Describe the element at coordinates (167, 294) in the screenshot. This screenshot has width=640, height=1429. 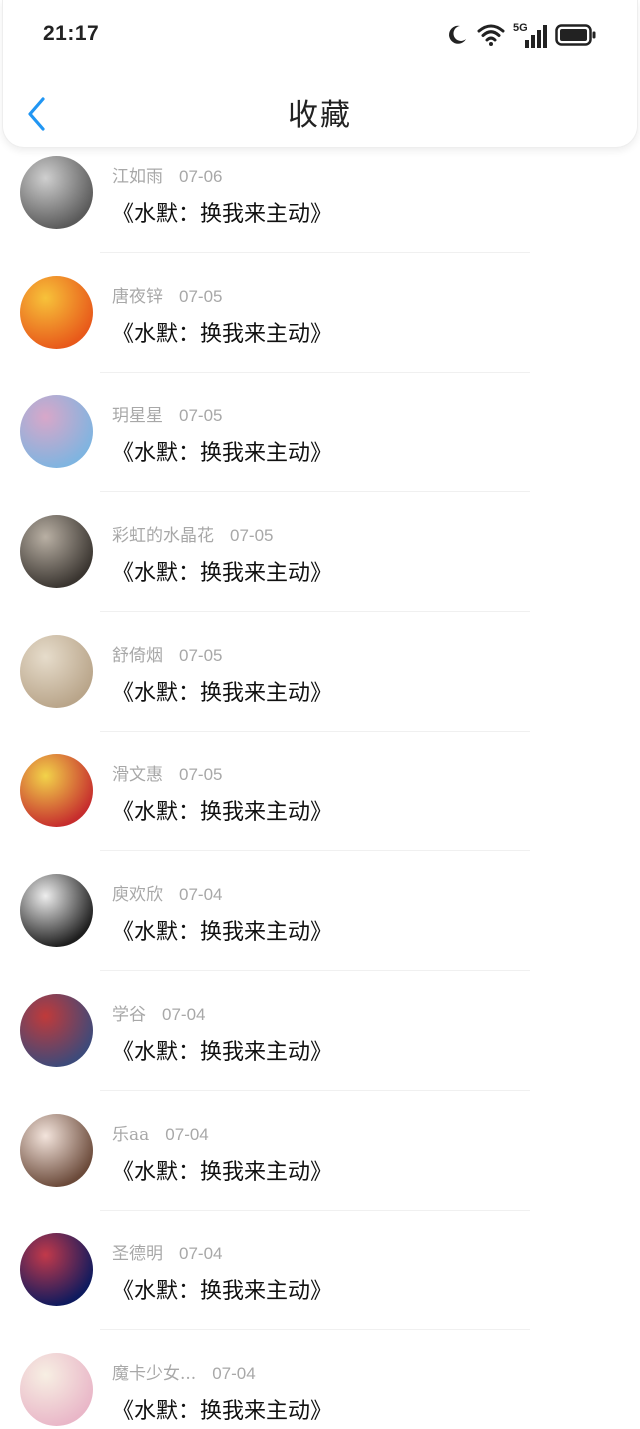
I see `item-meta: 唐夜锌 07-05` at that location.